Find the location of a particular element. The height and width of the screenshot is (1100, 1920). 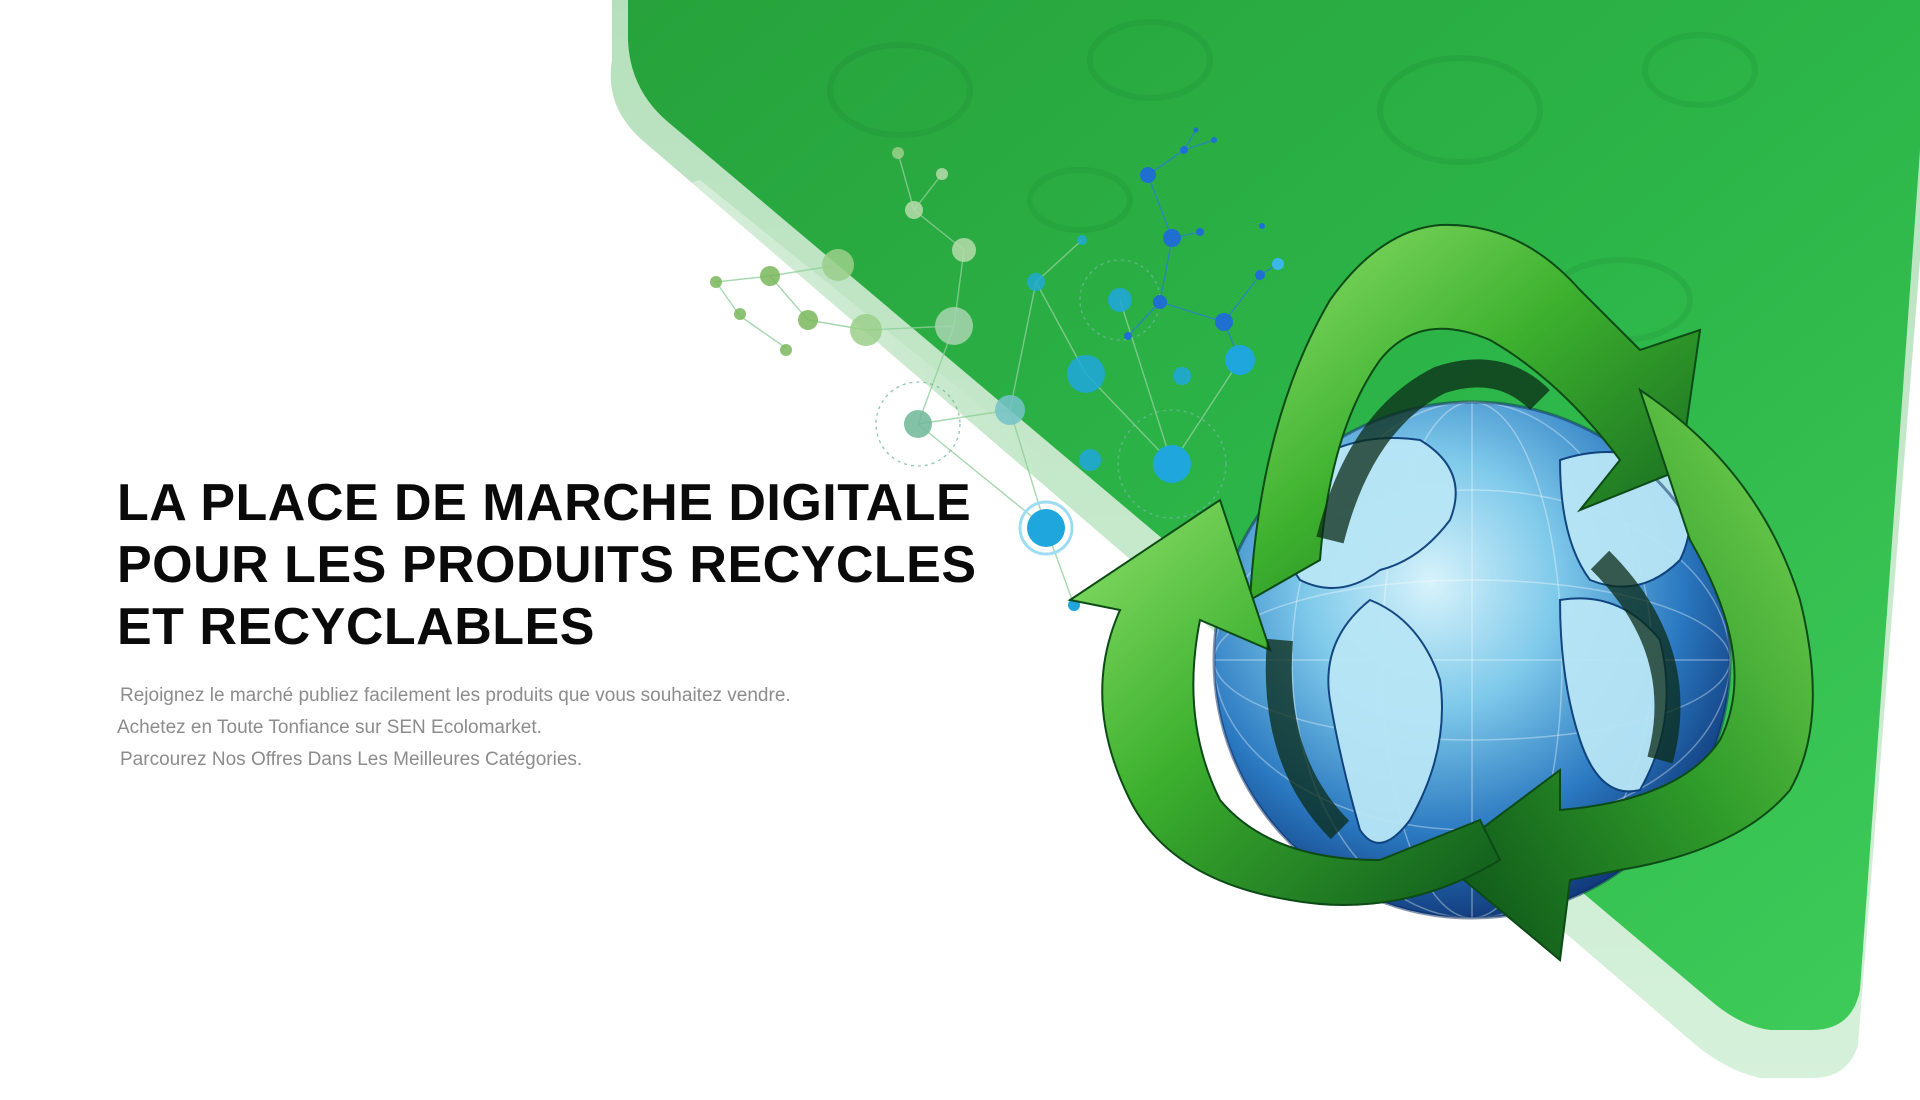

hero-title-line: POUR LES PRODUITS RECYCLES is located at coordinates (547, 565).